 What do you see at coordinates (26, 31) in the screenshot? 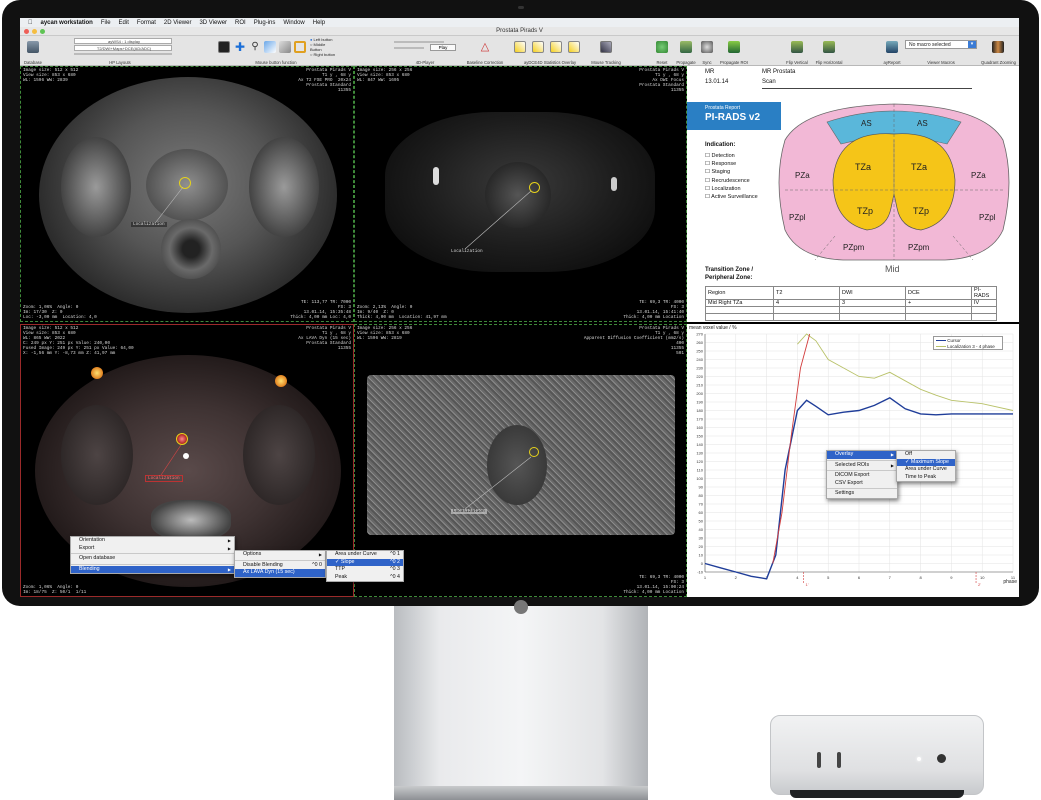
I see `close-window-button` at bounding box center [26, 31].